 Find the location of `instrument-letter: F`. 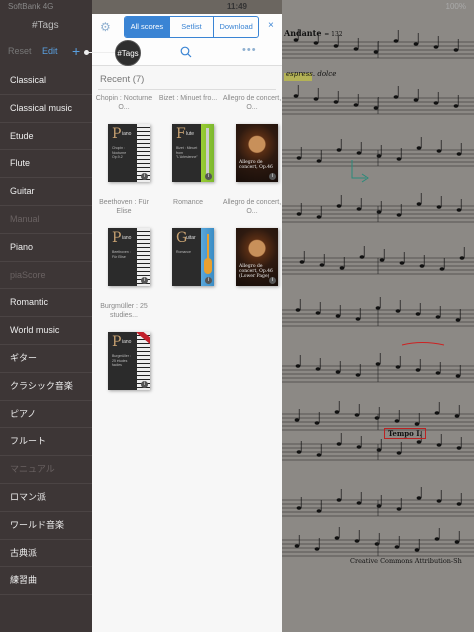

instrument-letter: F is located at coordinates (181, 134).